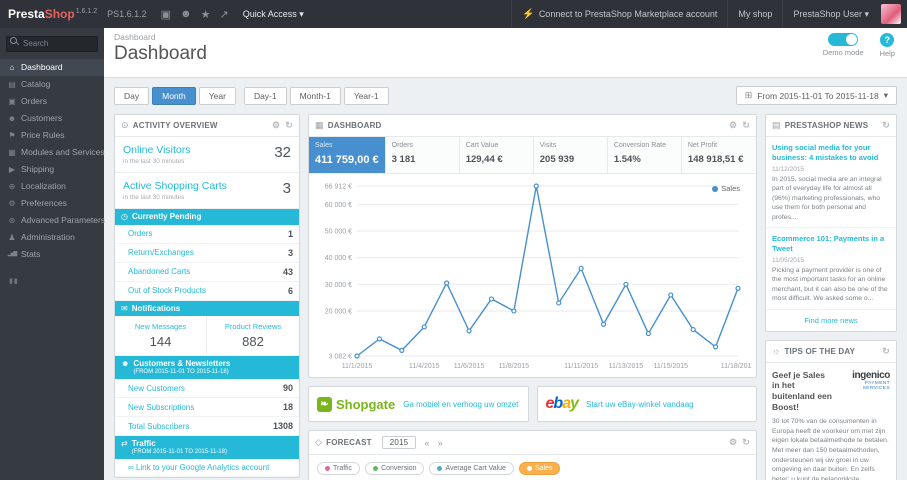 This screenshot has height=480, width=907. What do you see at coordinates (891, 14) in the screenshot?
I see `avatar` at bounding box center [891, 14].